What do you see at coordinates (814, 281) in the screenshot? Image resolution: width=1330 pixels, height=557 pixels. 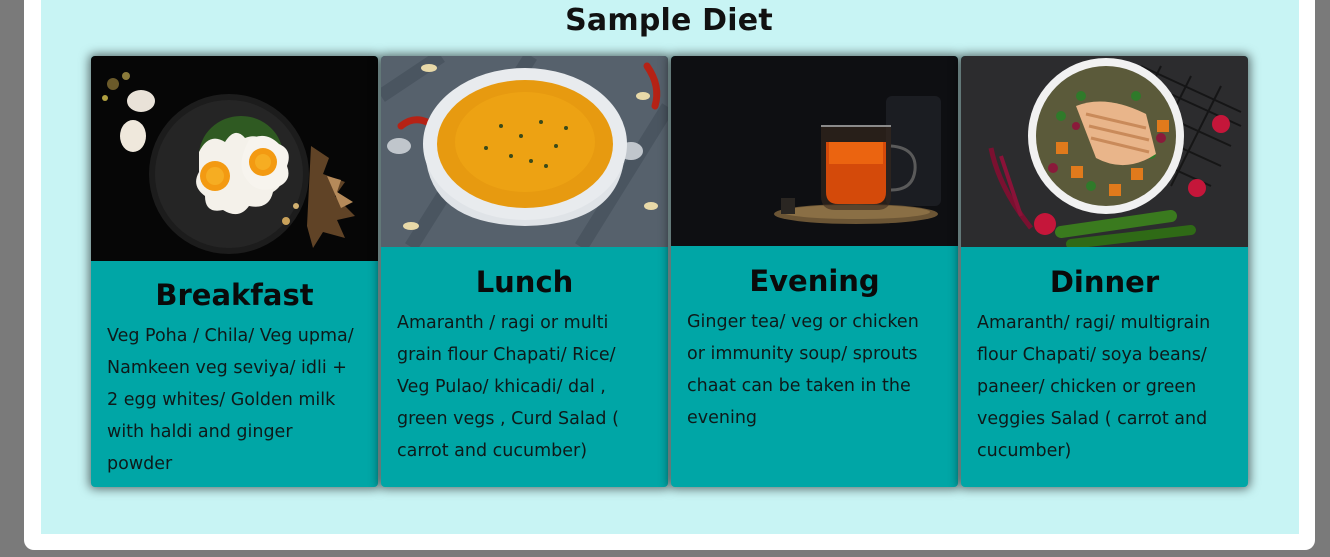 I see `card-title-evening: Evening` at bounding box center [814, 281].